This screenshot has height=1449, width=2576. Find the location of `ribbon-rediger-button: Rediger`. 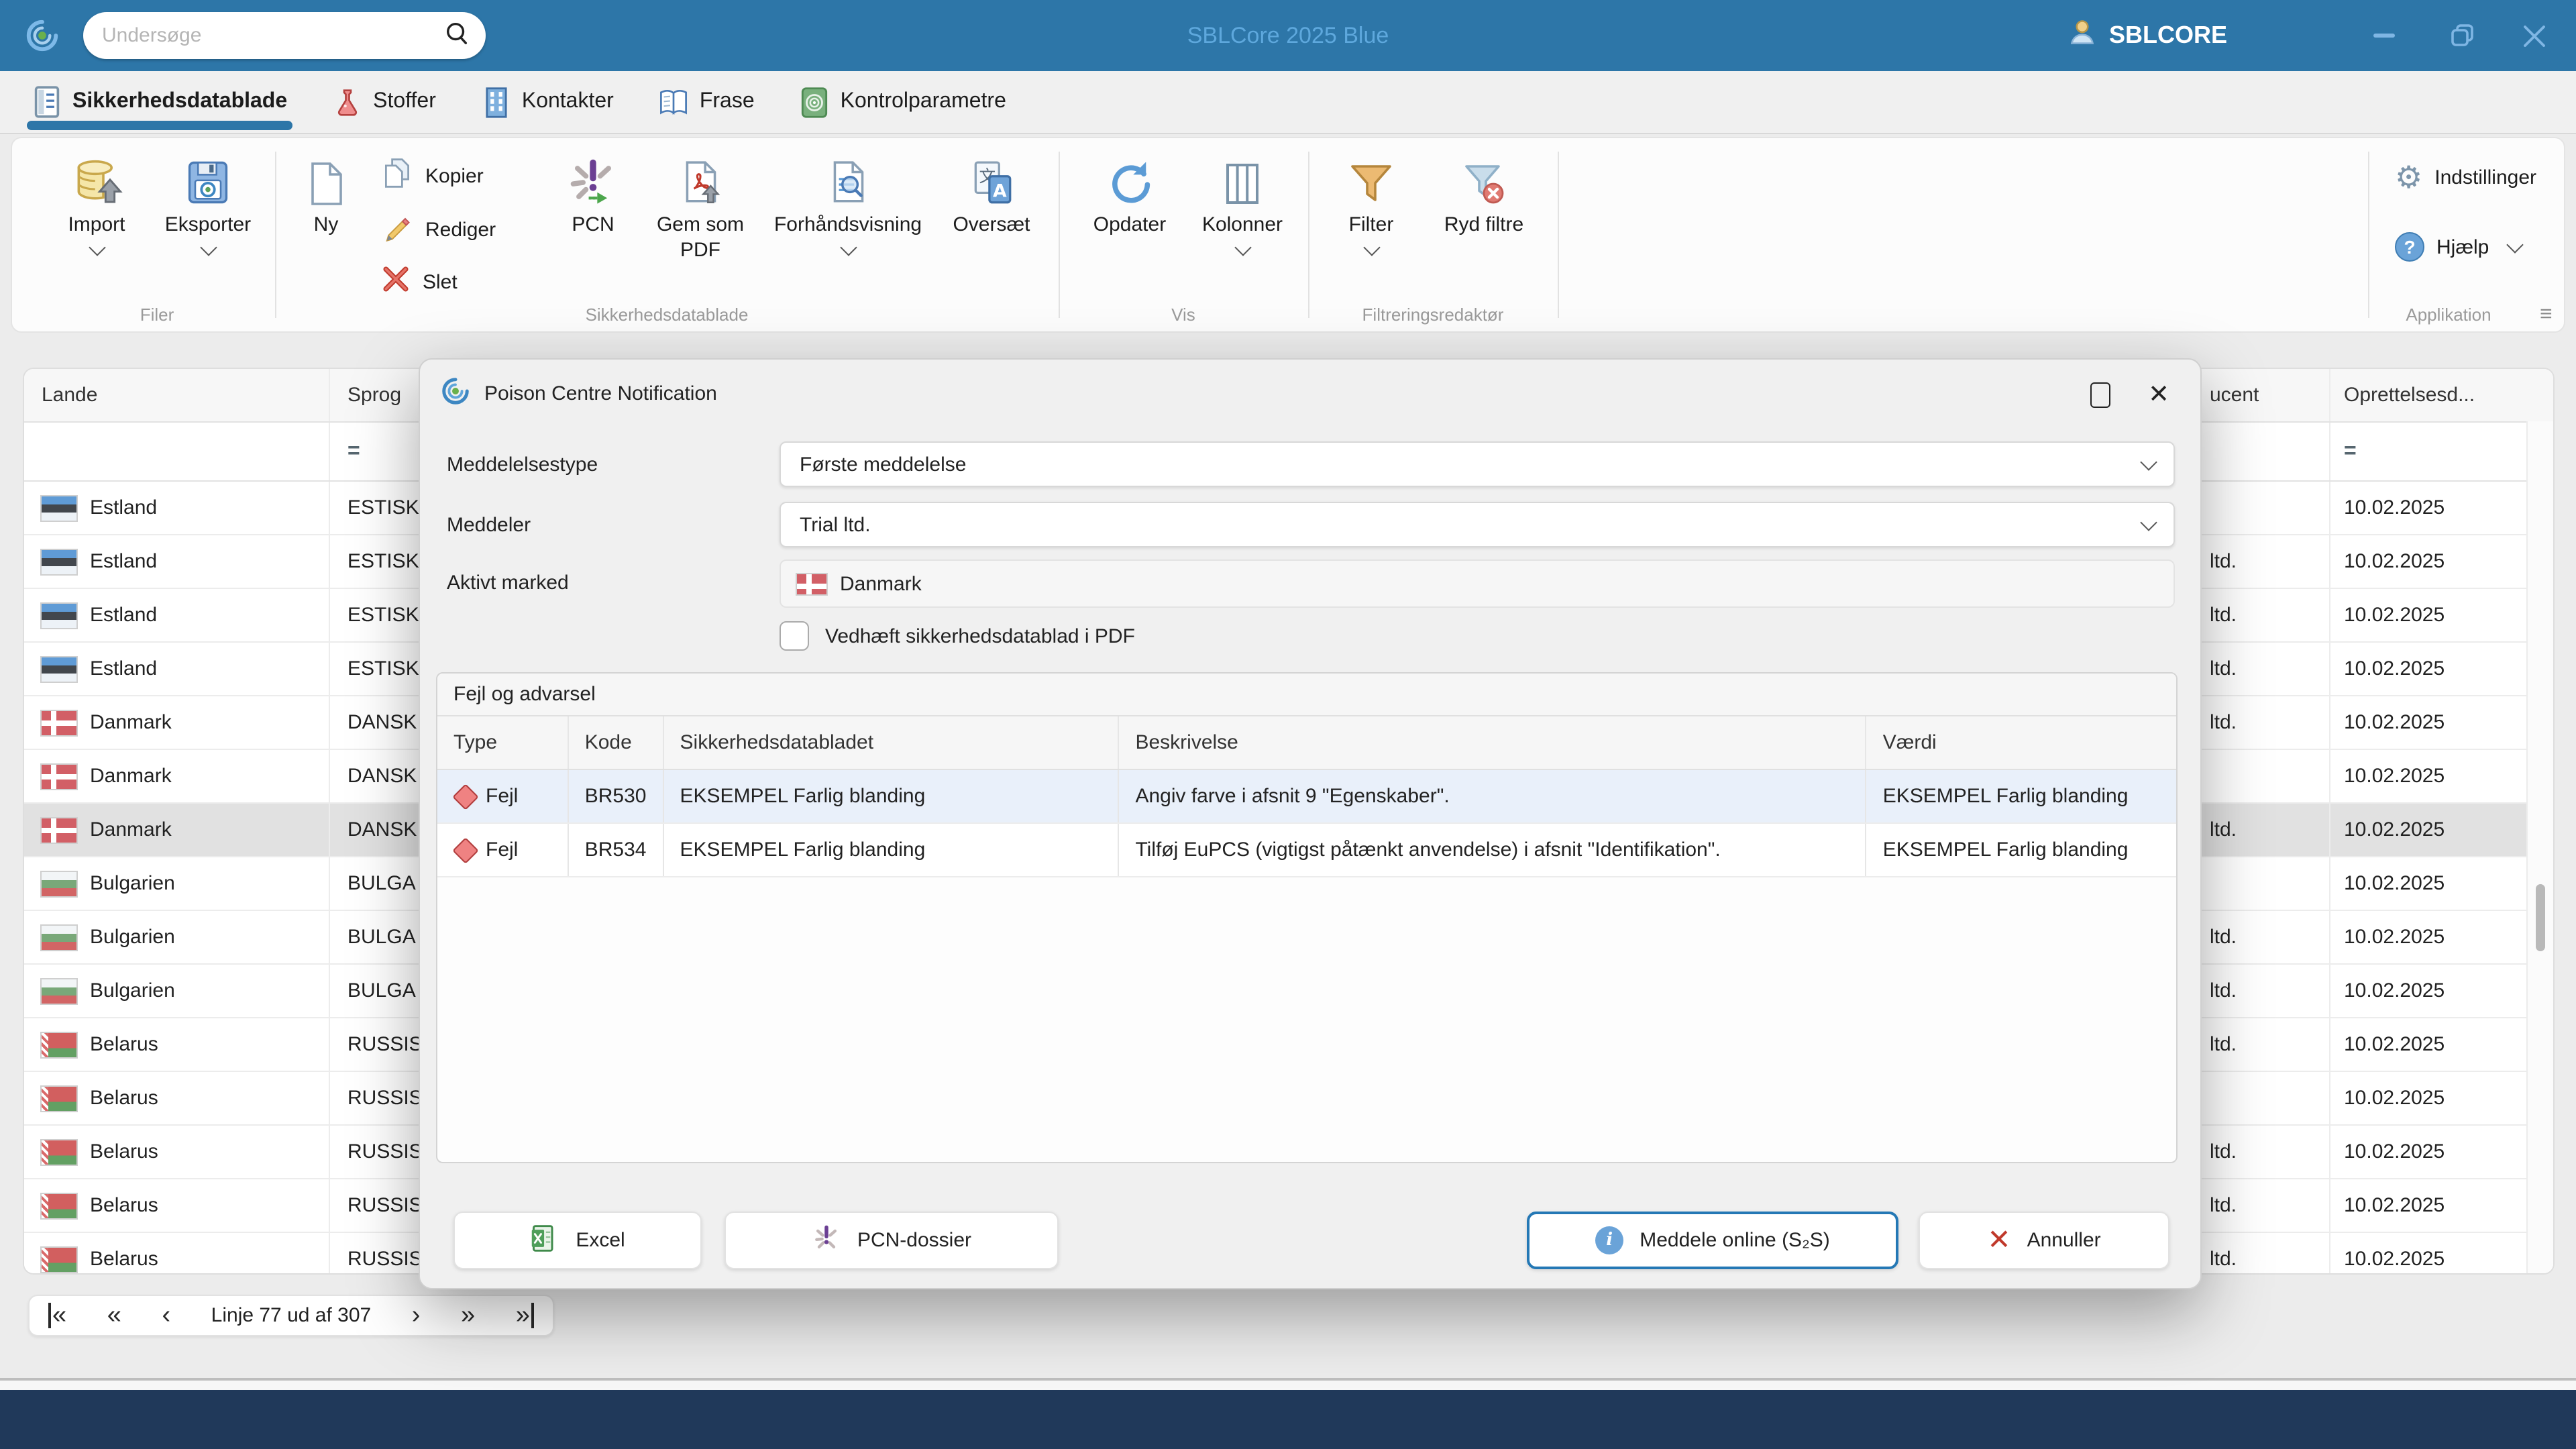

ribbon-rediger-button: Rediger is located at coordinates (438, 229).